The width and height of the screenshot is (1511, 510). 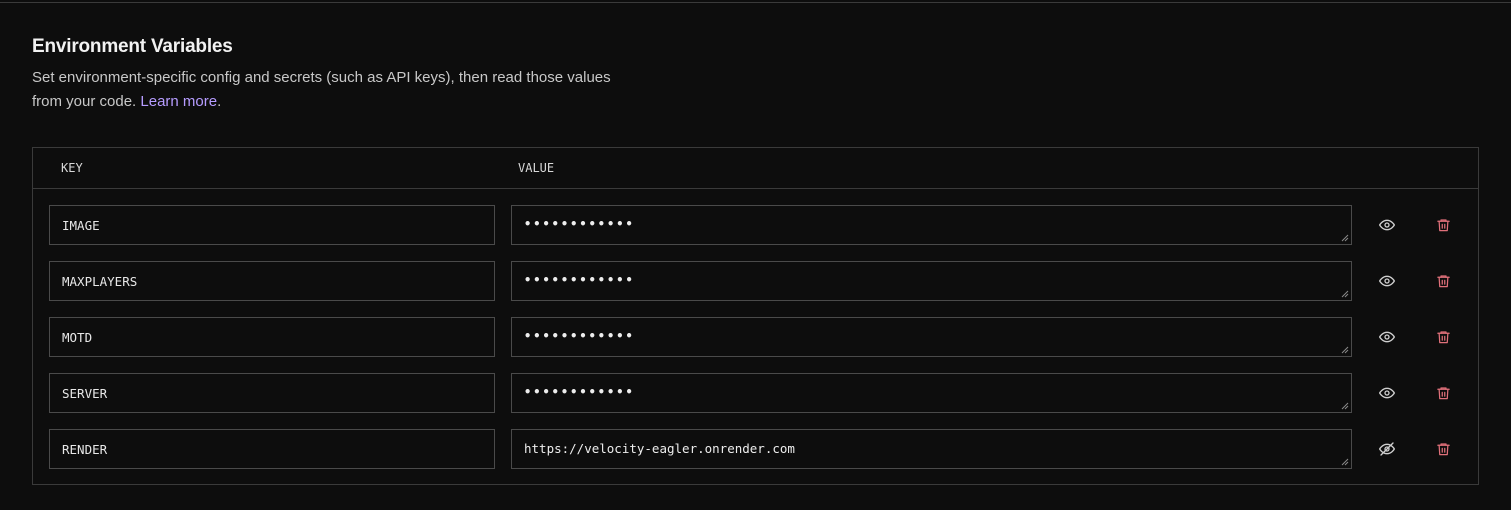 I want to click on key-column-header: KEY, so click(x=72, y=168).